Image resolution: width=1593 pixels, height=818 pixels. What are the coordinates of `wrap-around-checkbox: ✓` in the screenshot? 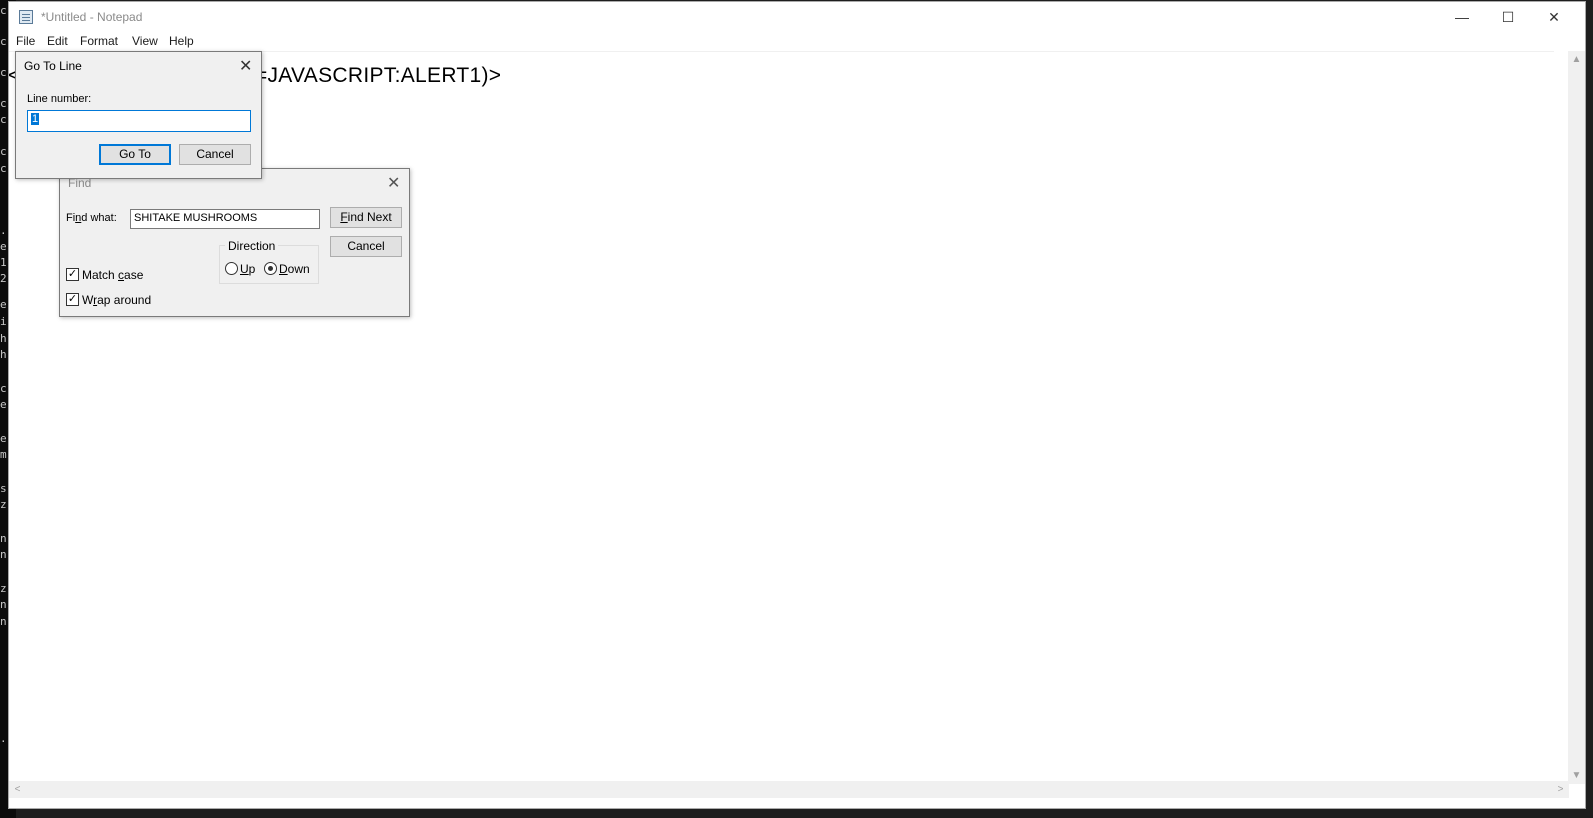 It's located at (72, 299).